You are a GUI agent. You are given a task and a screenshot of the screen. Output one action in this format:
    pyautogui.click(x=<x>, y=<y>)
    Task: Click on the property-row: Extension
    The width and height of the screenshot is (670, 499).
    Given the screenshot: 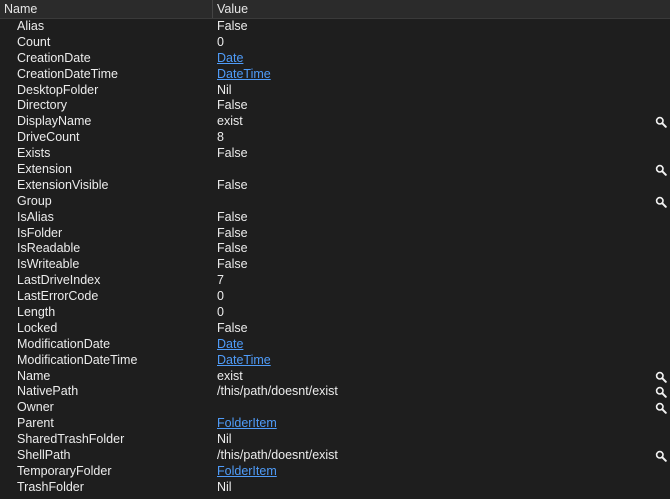 What is the action you would take?
    pyautogui.click(x=335, y=170)
    